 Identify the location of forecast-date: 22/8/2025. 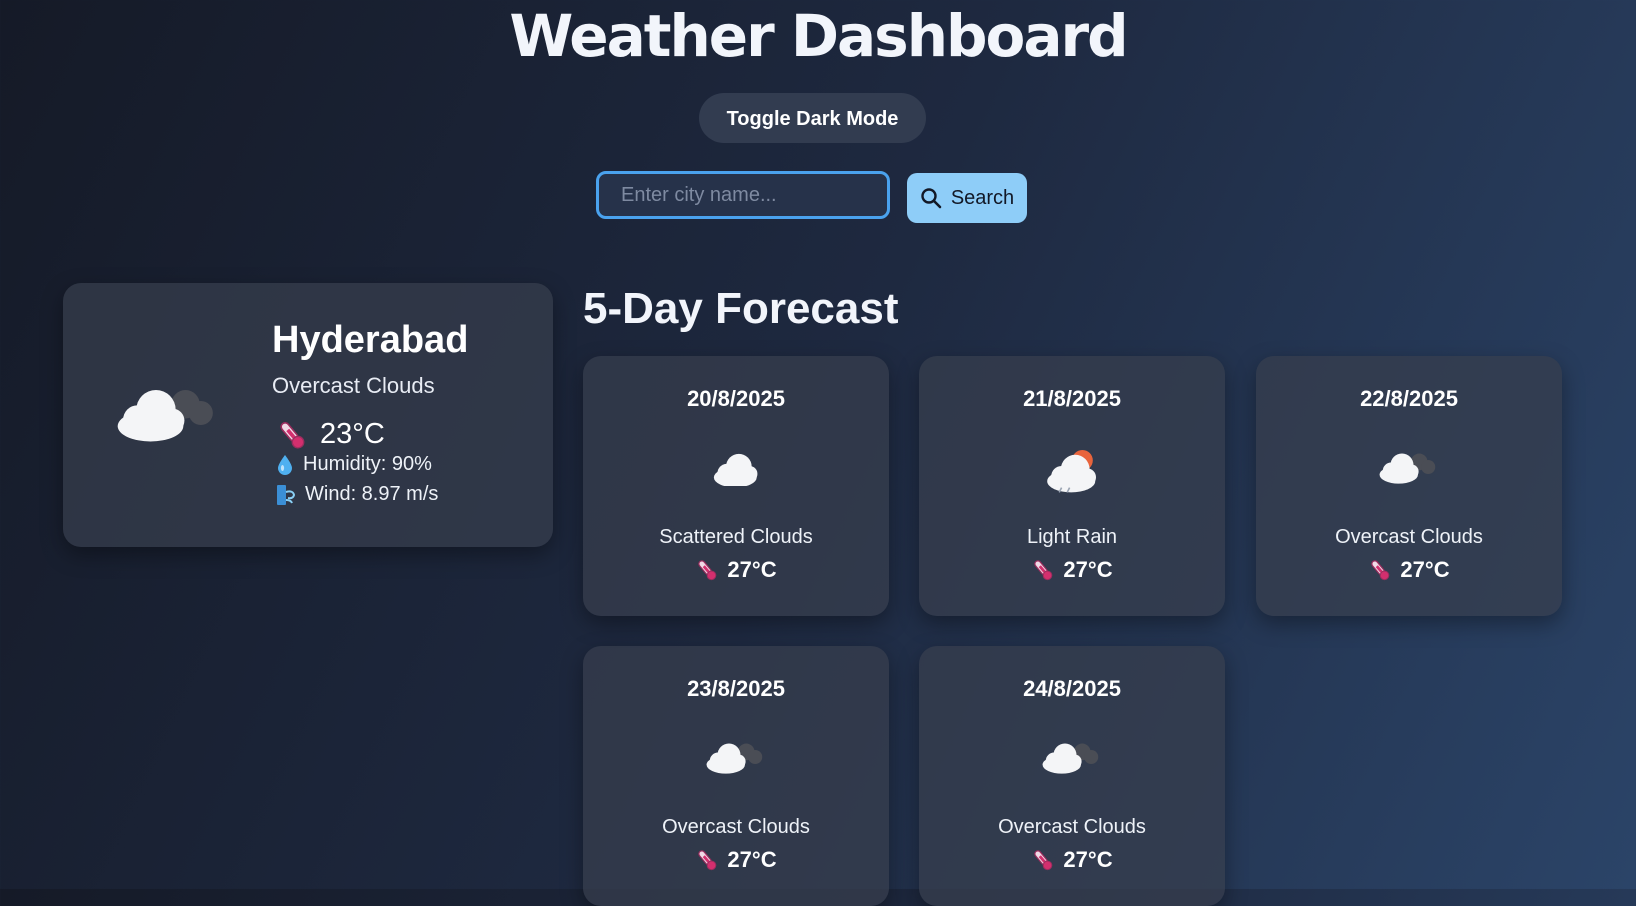
(1409, 398).